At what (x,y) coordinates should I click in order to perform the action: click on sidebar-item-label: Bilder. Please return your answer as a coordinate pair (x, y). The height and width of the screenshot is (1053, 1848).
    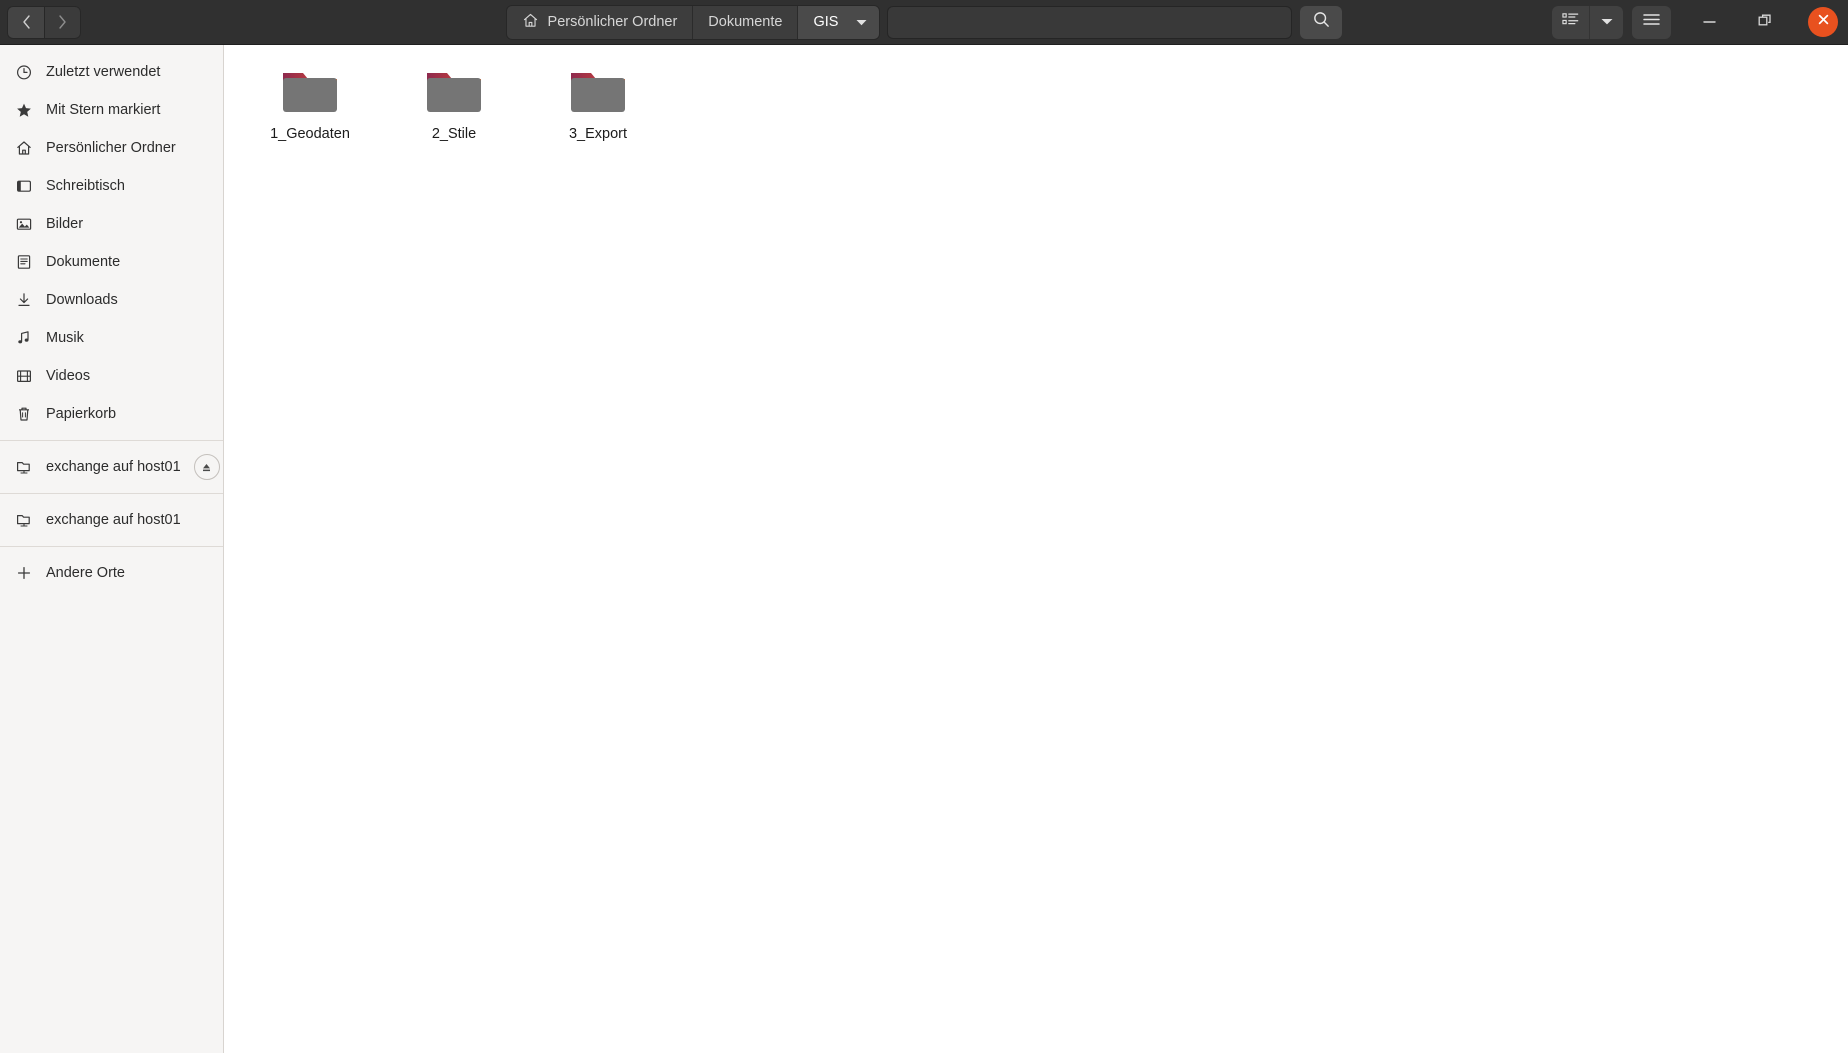
    Looking at the image, I should click on (65, 224).